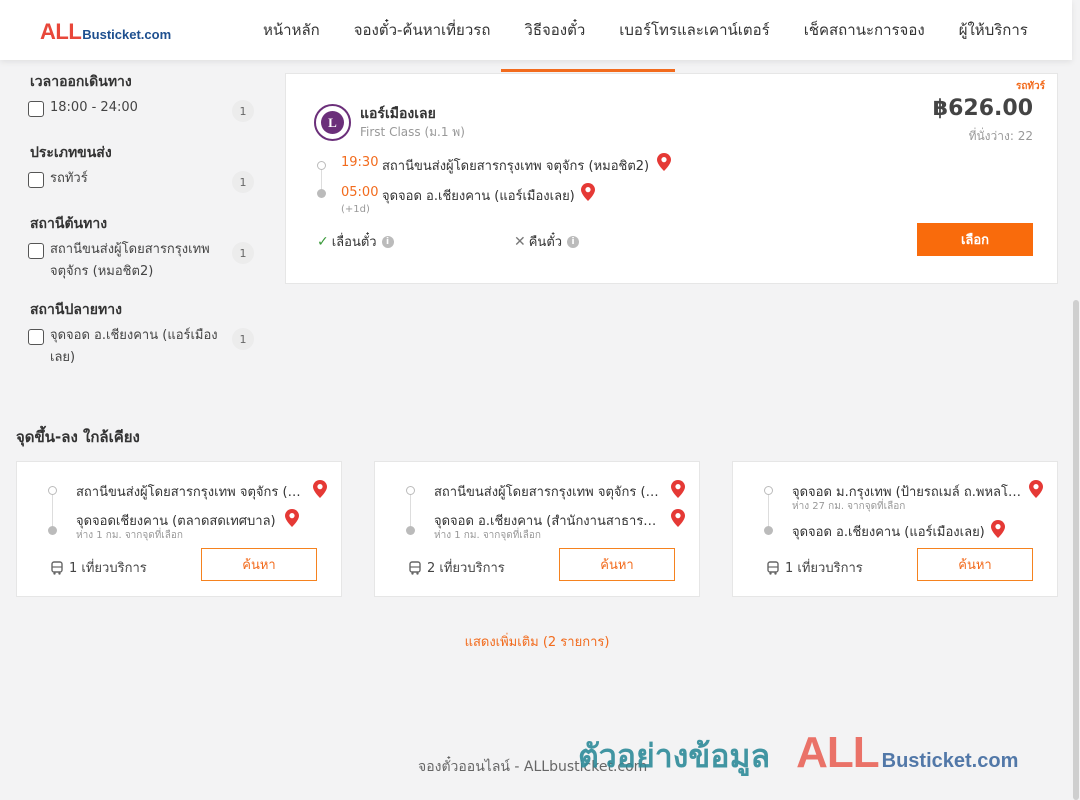 The image size is (1080, 800). I want to click on scrollbar-track, so click(1076, 400).